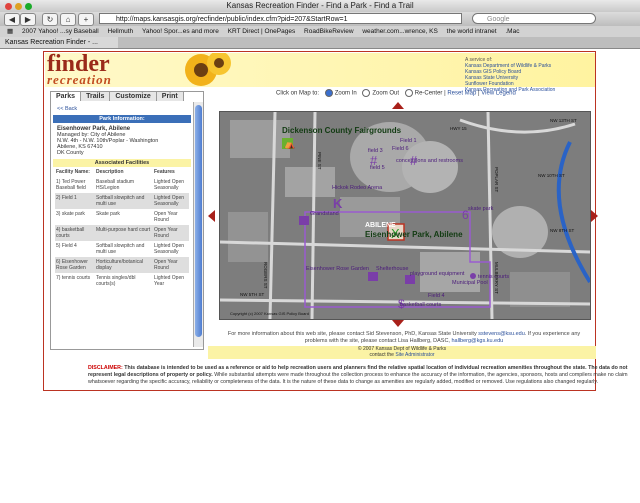 Image resolution: width=640 pixels, height=503 pixels. Describe the element at coordinates (398, 323) in the screenshot. I see `pan-south-arrow` at that location.